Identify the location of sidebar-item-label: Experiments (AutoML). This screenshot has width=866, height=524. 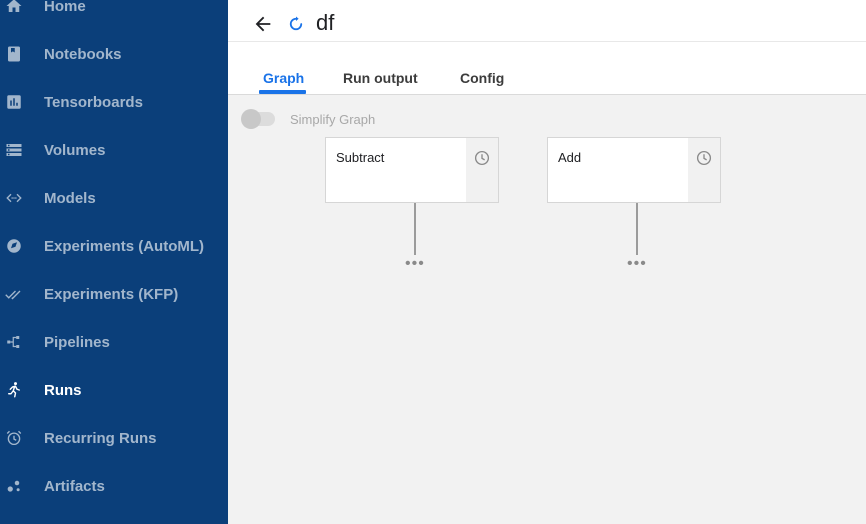
(124, 246).